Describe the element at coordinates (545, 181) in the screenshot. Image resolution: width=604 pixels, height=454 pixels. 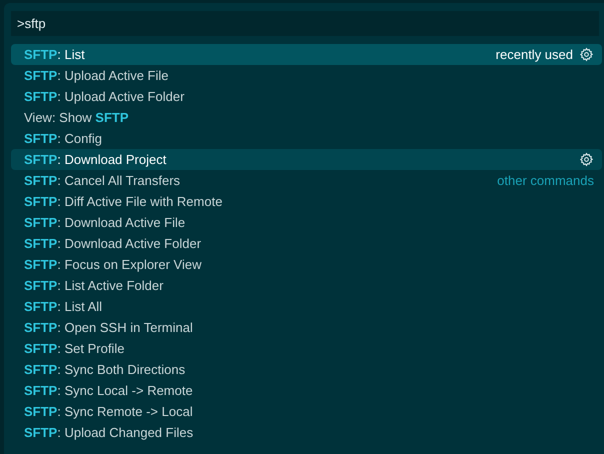
I see `group-label: other commands` at that location.